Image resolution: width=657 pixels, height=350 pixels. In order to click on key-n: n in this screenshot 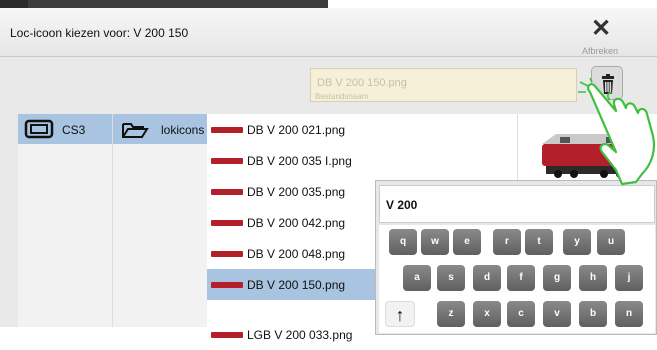, I will do `click(629, 314)`.